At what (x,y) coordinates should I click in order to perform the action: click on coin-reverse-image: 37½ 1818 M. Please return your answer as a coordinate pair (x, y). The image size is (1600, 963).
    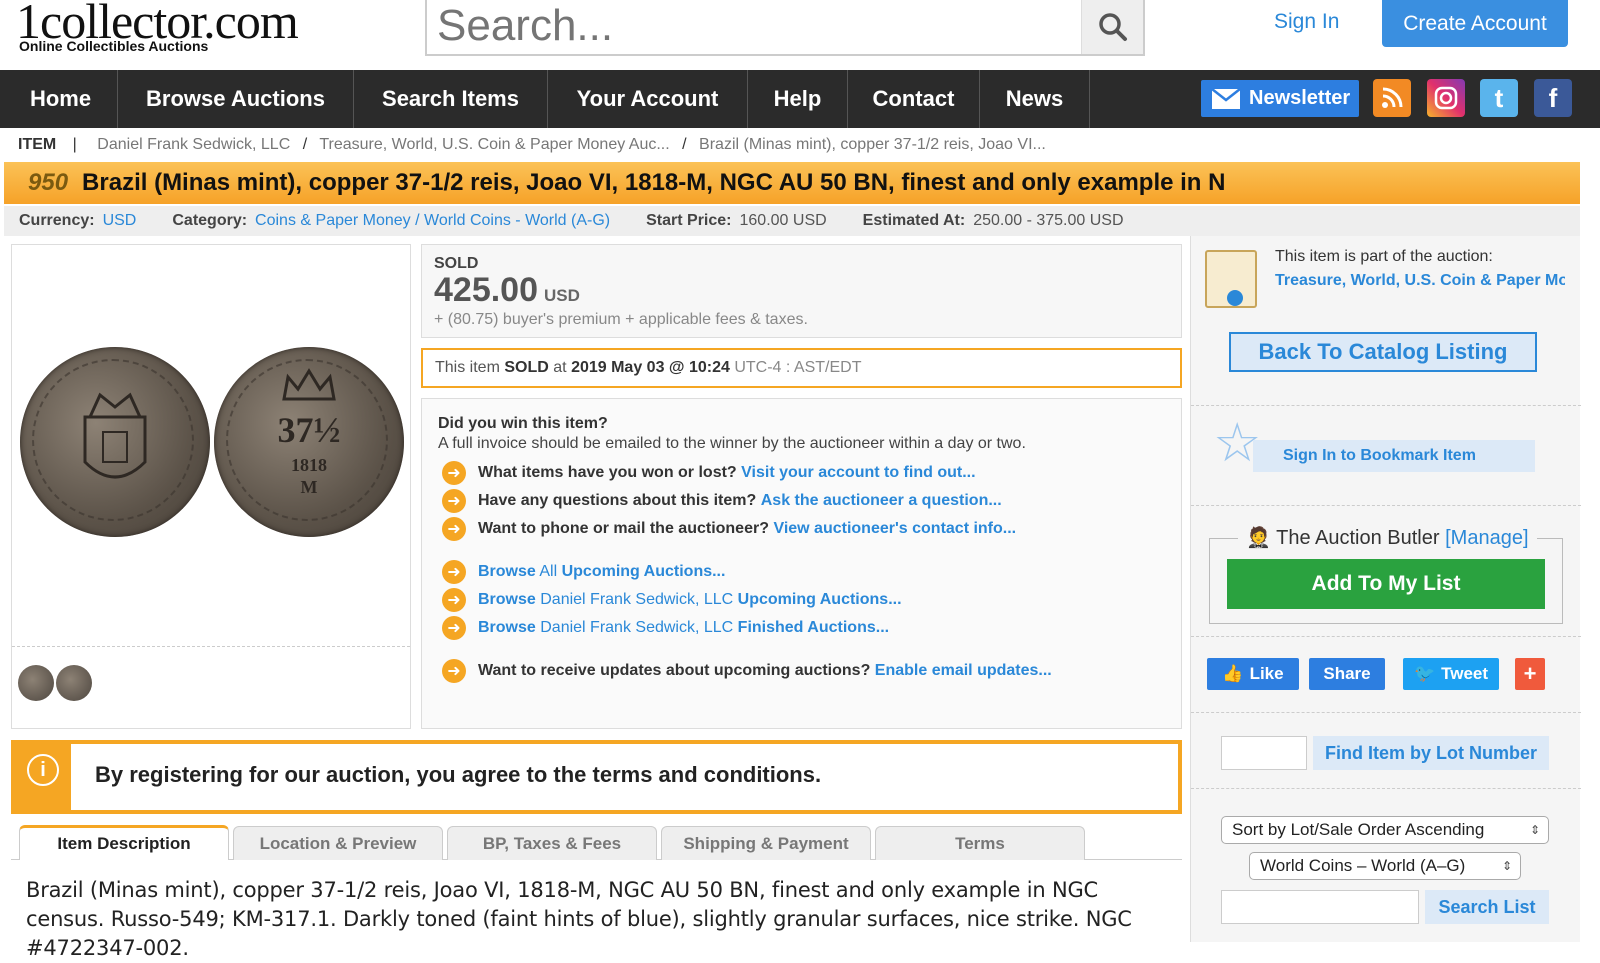
    Looking at the image, I should click on (309, 442).